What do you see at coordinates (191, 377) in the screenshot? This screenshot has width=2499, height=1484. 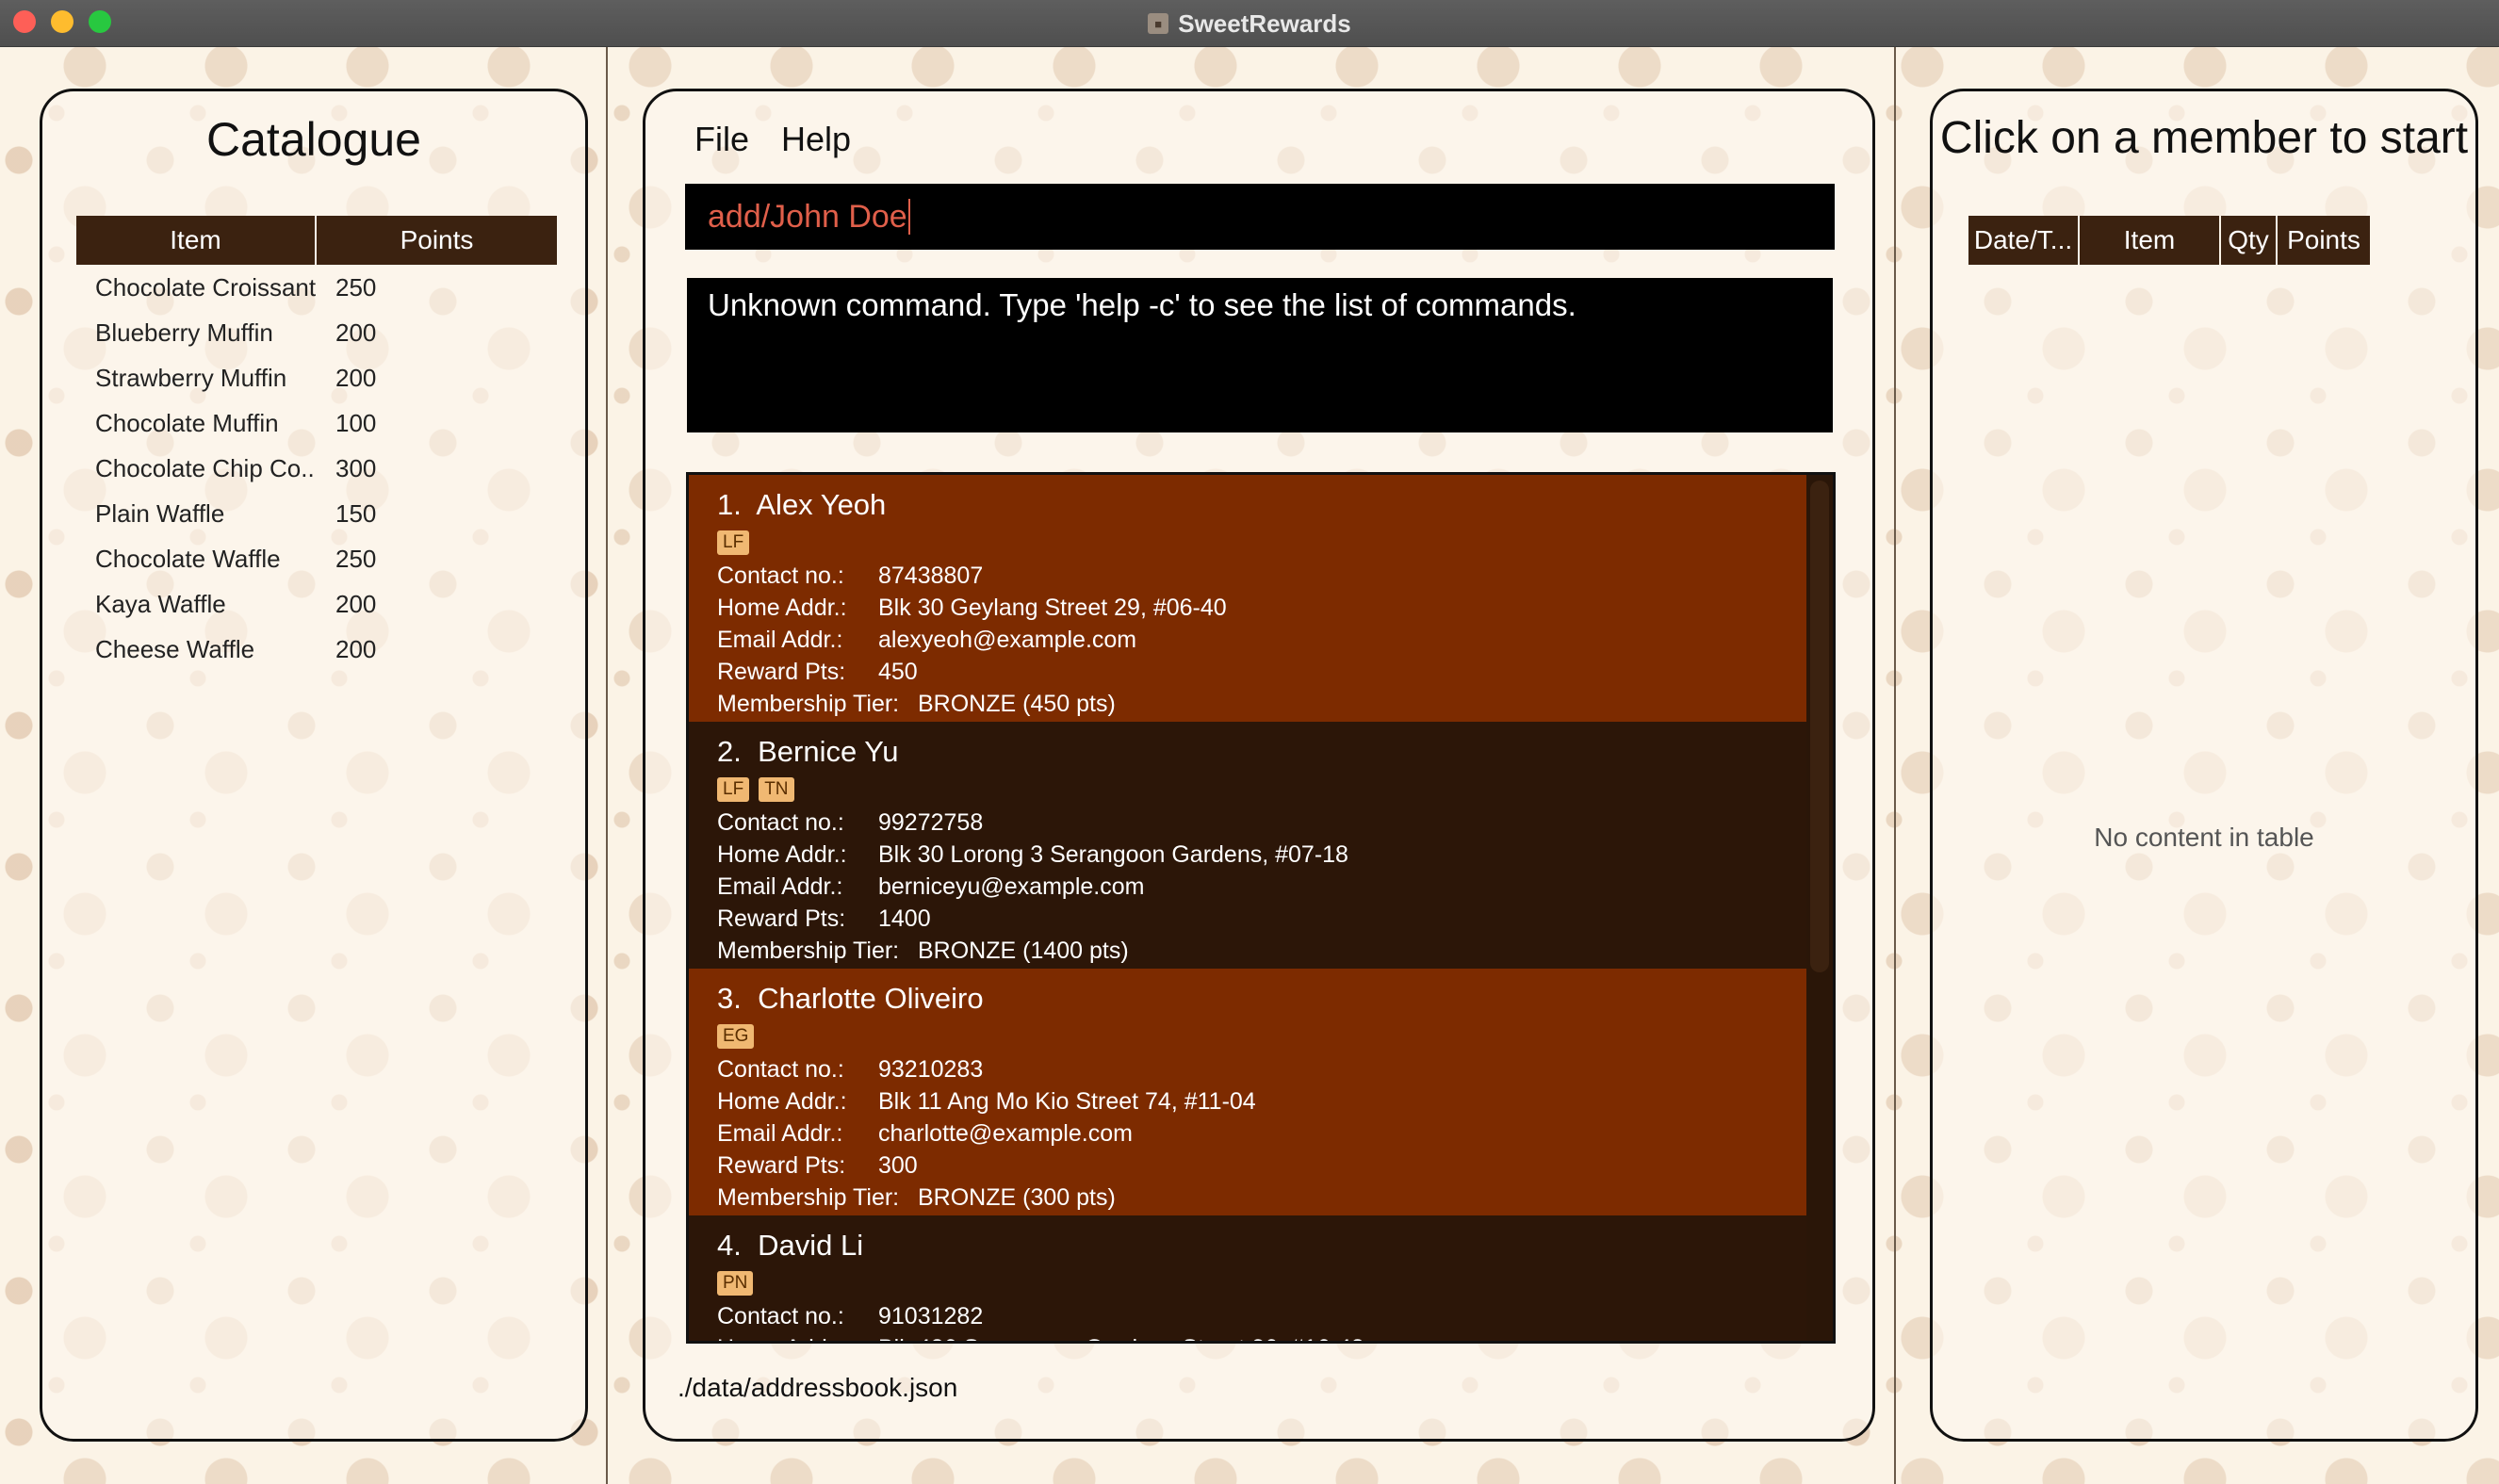 I see `catalogue-item-name: Strawberry Muffin` at bounding box center [191, 377].